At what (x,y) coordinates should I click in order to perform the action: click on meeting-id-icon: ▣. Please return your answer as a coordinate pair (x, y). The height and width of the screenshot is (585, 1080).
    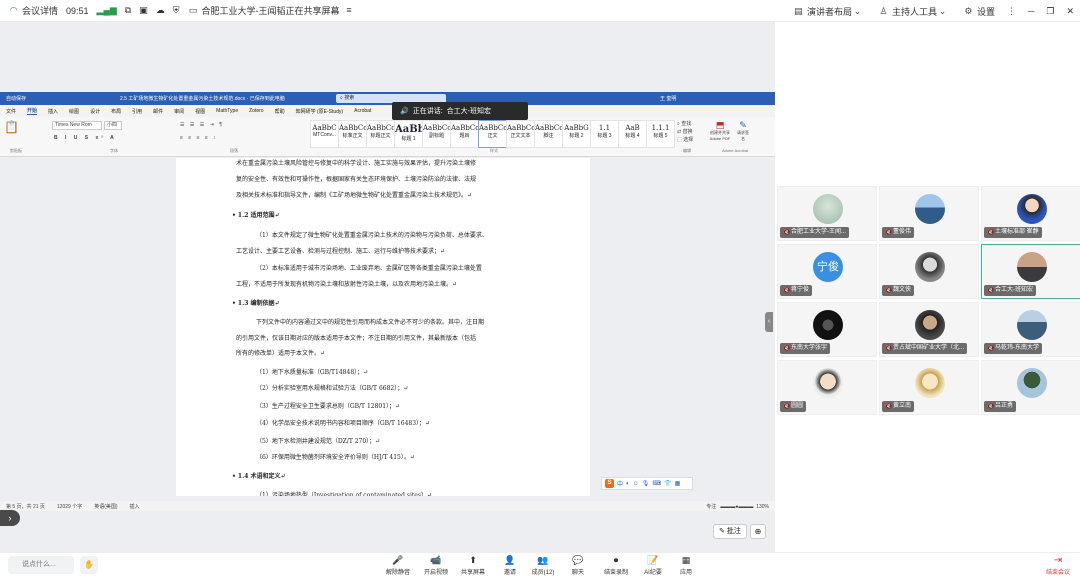
    Looking at the image, I should click on (143, 10).